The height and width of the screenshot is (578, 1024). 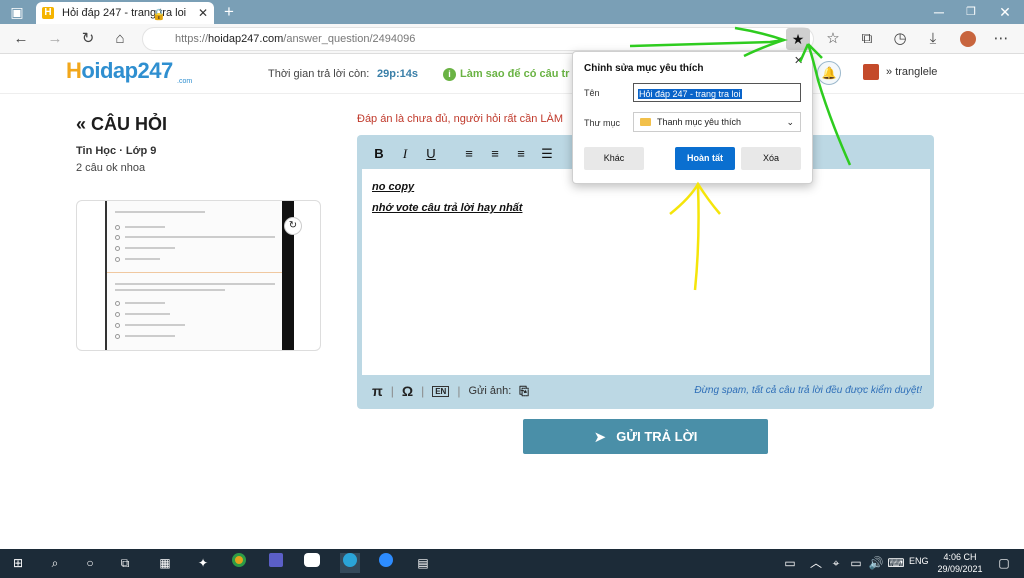 What do you see at coordinates (592, 93) in the screenshot?
I see `favorite-name-label: Tên` at bounding box center [592, 93].